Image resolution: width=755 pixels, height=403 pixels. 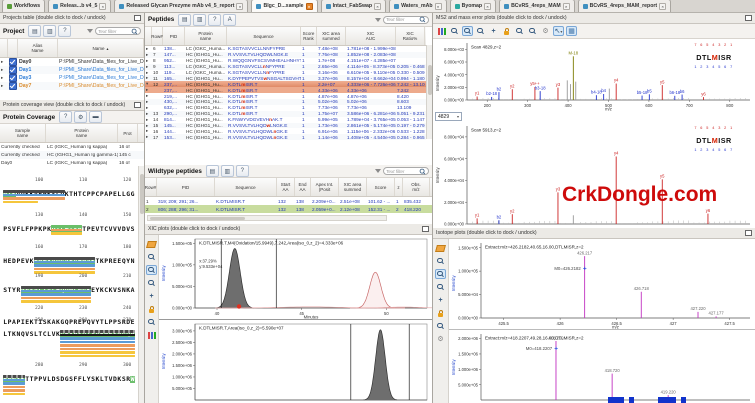 I want to click on coverage-options-icon: ?, so click(x=66, y=117).